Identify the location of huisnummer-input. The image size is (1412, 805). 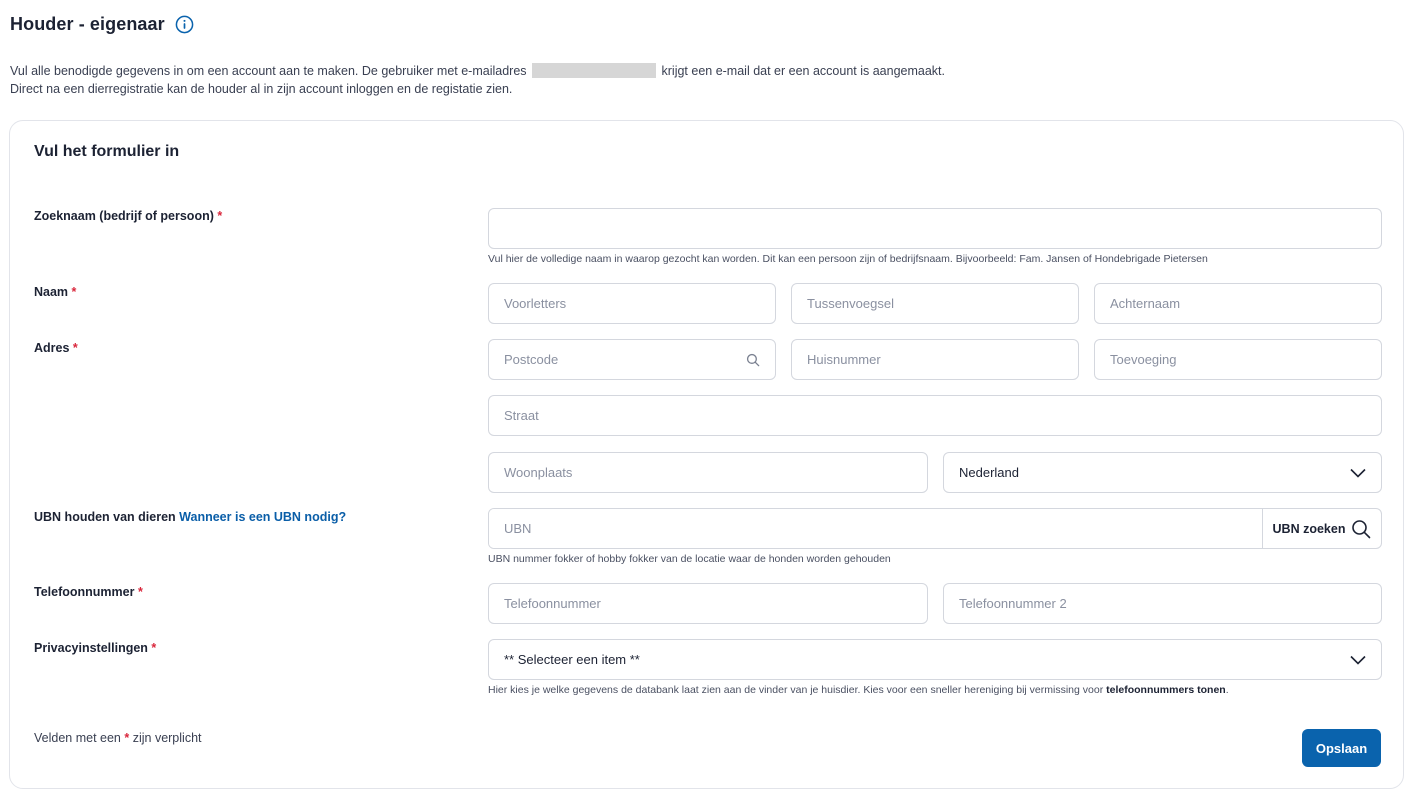
(935, 359).